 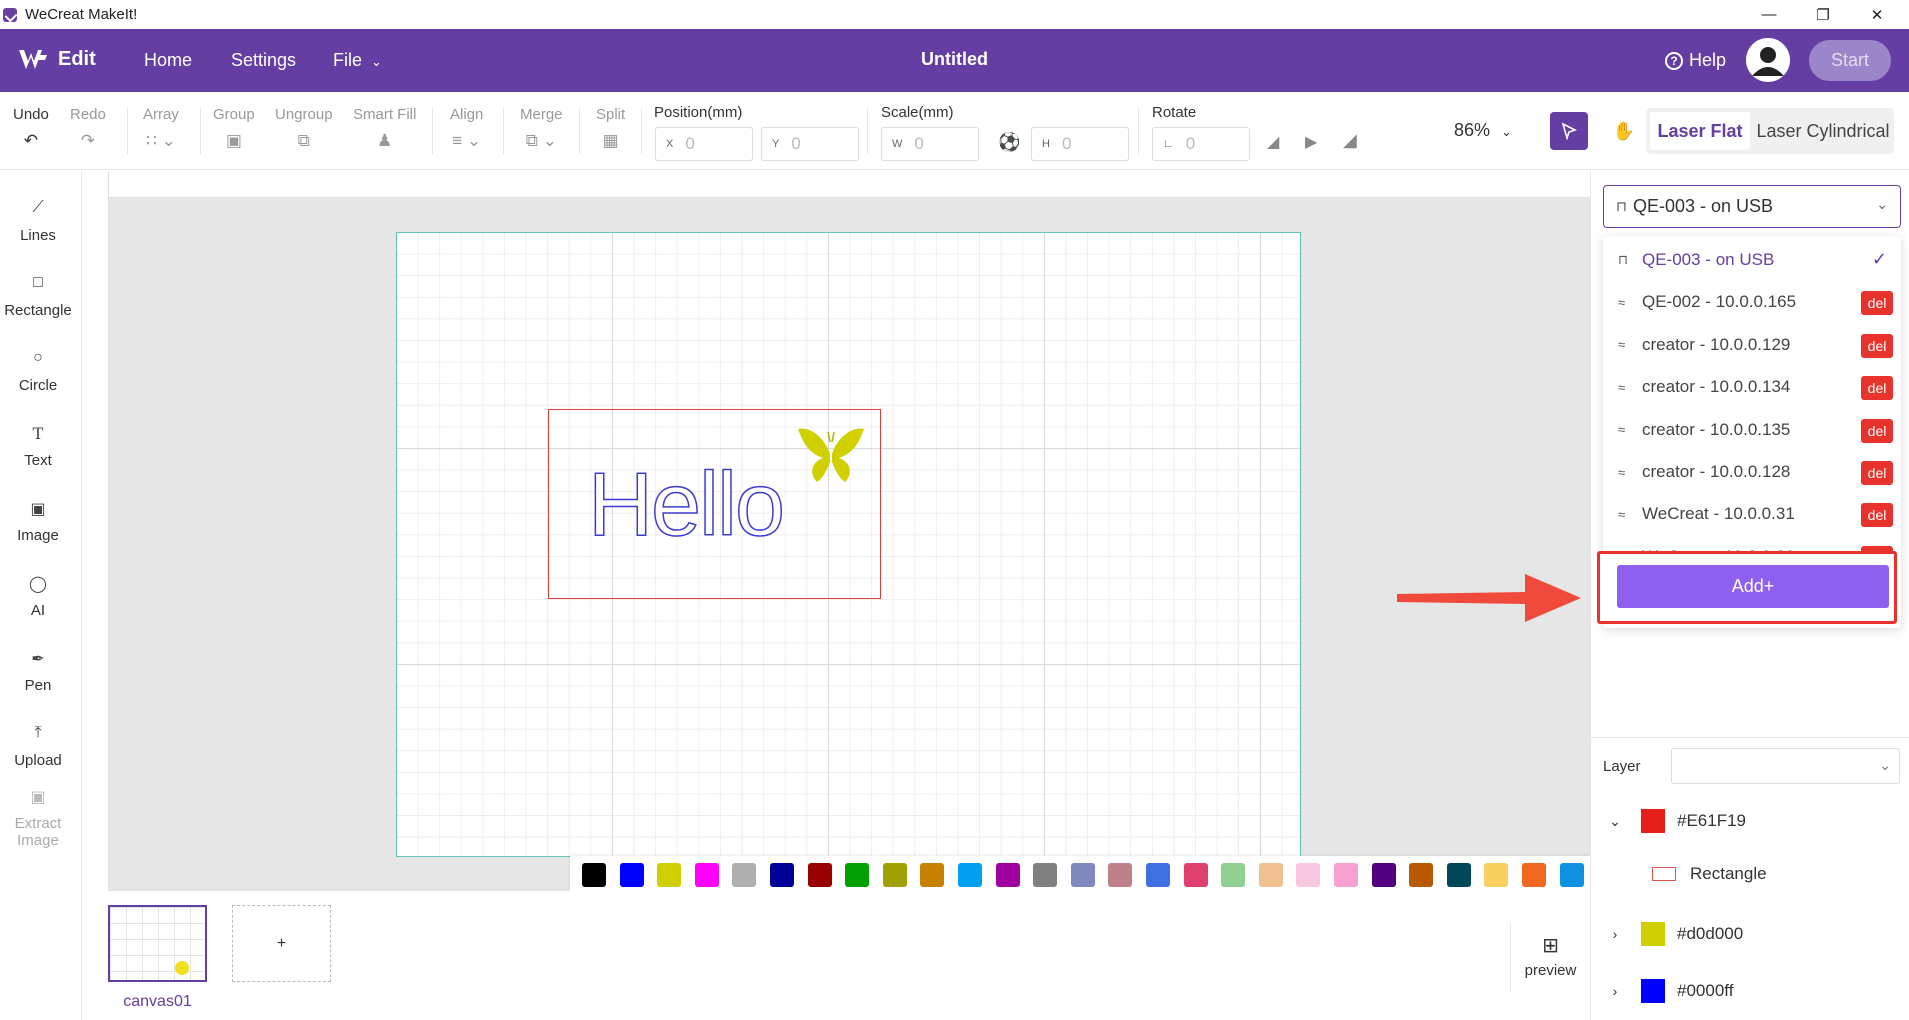 I want to click on scale-w-input: W 0, so click(x=930, y=144).